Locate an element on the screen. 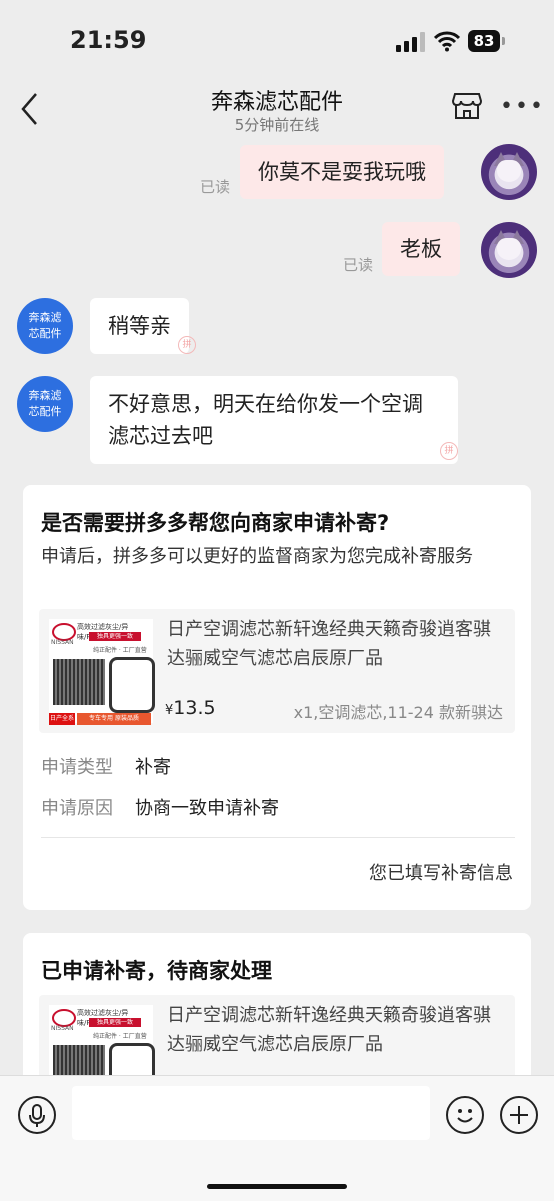  price-value: 13.5 is located at coordinates (194, 708).